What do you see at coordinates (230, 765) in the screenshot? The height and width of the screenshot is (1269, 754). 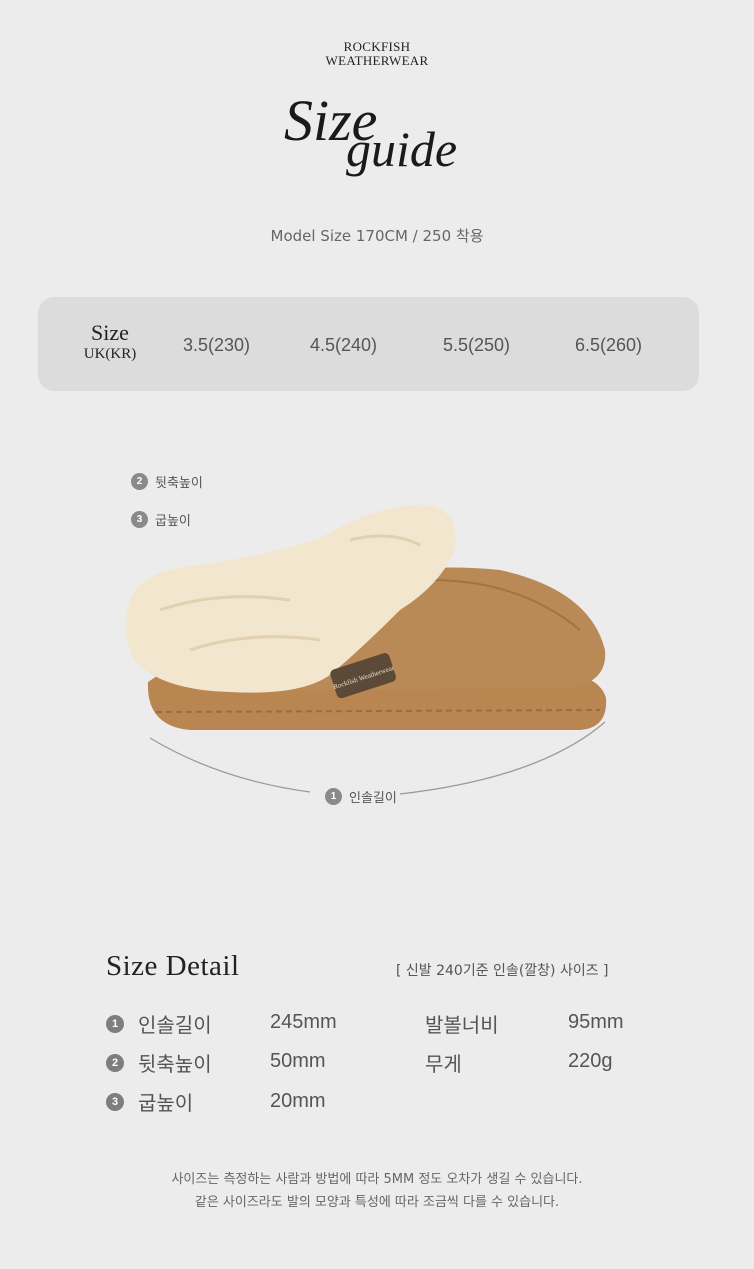 I see `insole-arc-left` at bounding box center [230, 765].